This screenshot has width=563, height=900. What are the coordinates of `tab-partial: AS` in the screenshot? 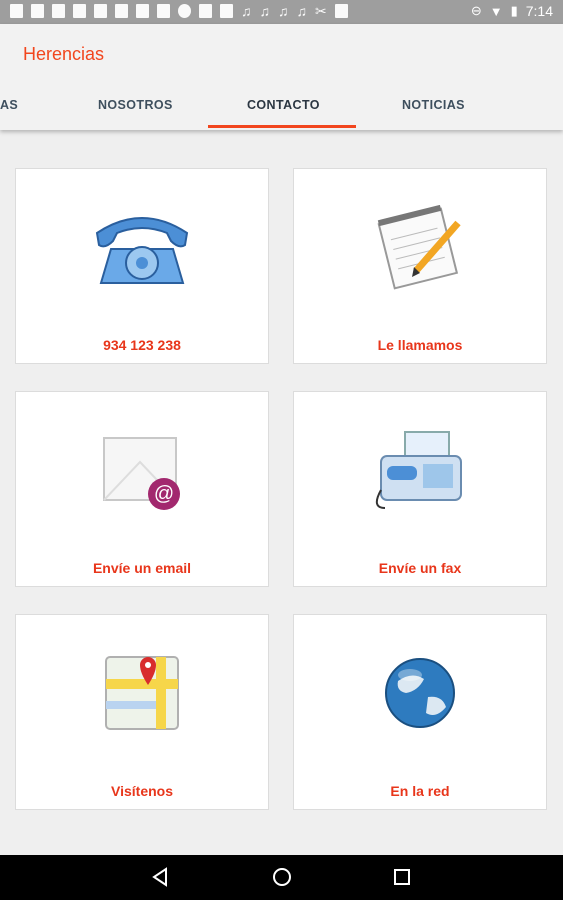 It's located at (9, 105).